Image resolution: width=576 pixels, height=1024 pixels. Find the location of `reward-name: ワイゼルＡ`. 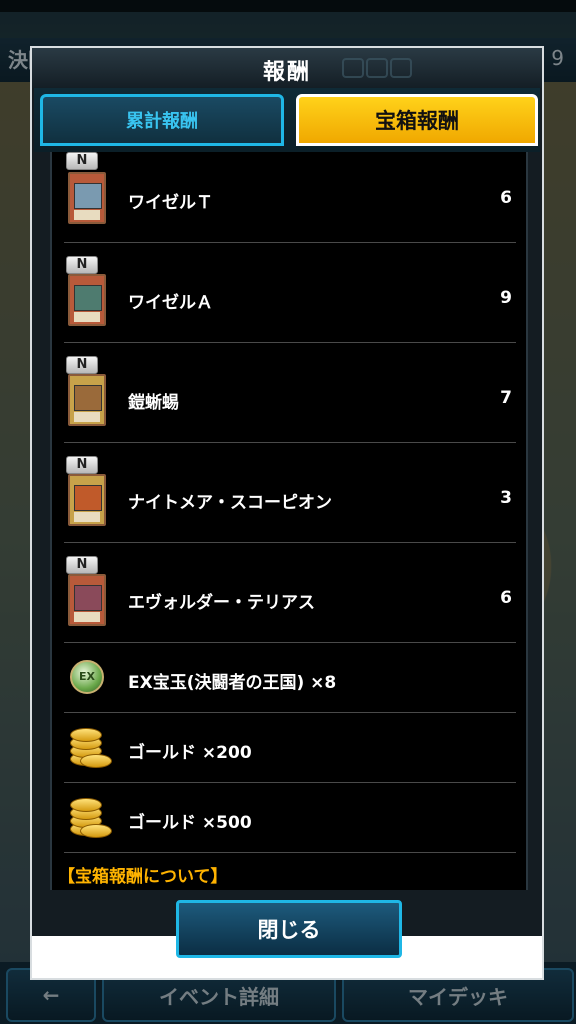

reward-name: ワイゼルＡ is located at coordinates (170, 303).